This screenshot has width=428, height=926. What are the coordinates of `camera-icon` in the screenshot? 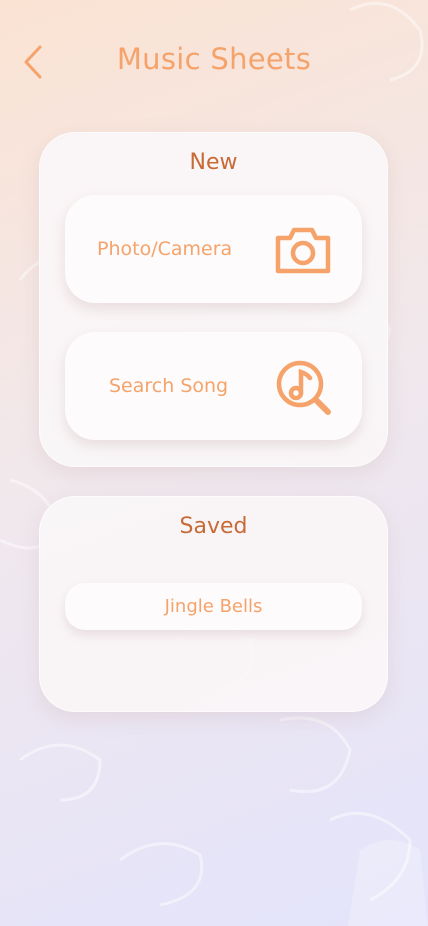 It's located at (303, 250).